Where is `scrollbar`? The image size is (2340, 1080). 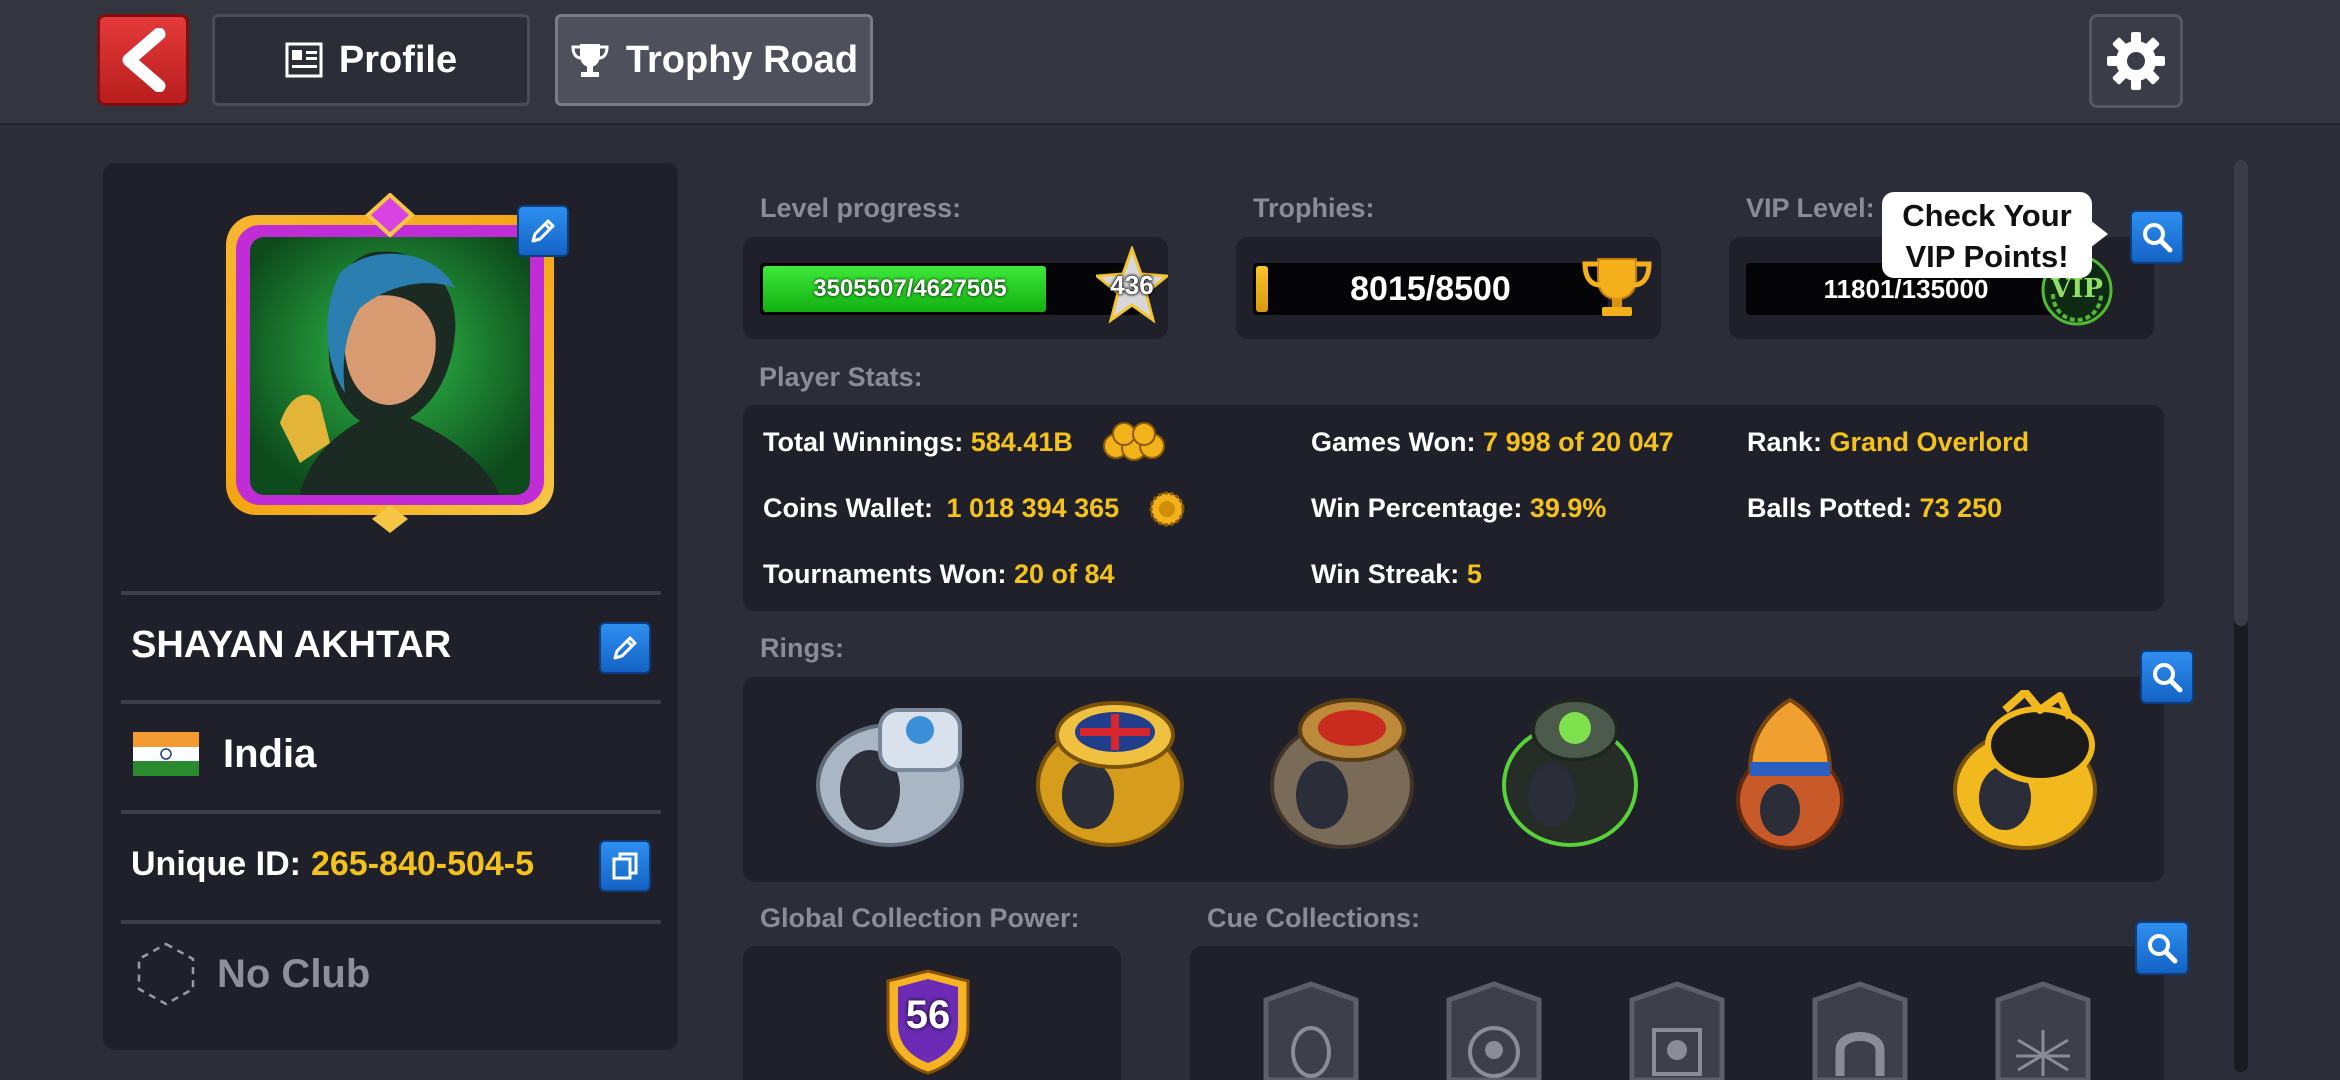 scrollbar is located at coordinates (2241, 616).